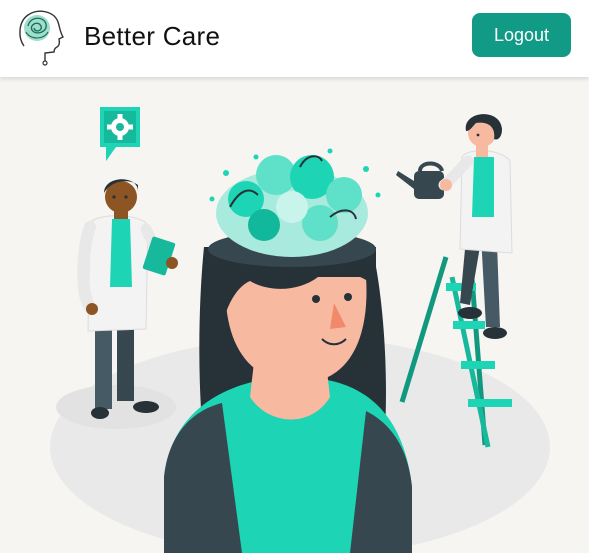 The image size is (589, 553). Describe the element at coordinates (294, 38) in the screenshot. I see `navbar: Better Care Logout` at that location.